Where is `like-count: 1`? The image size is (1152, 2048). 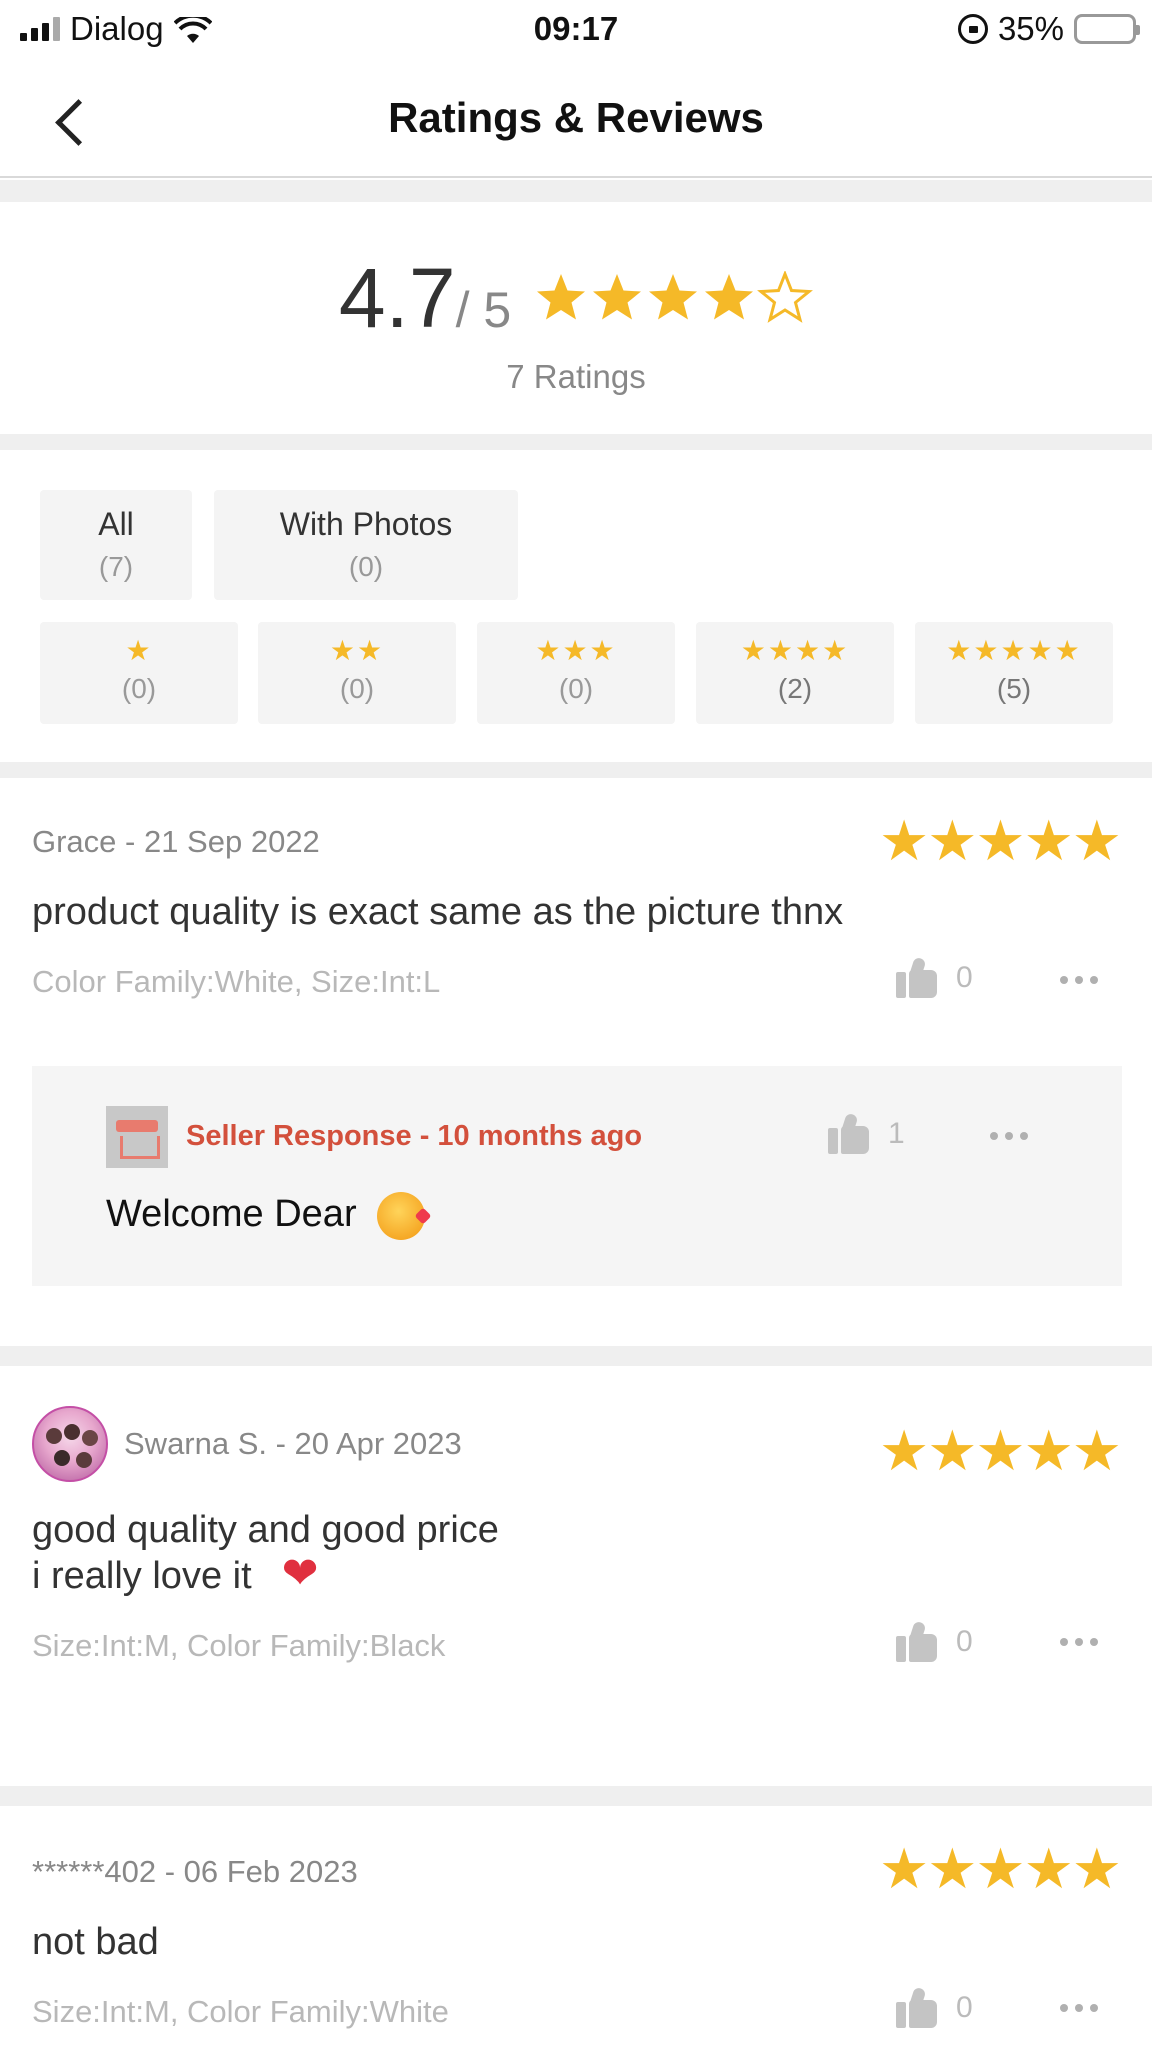
like-count: 1 is located at coordinates (896, 1133).